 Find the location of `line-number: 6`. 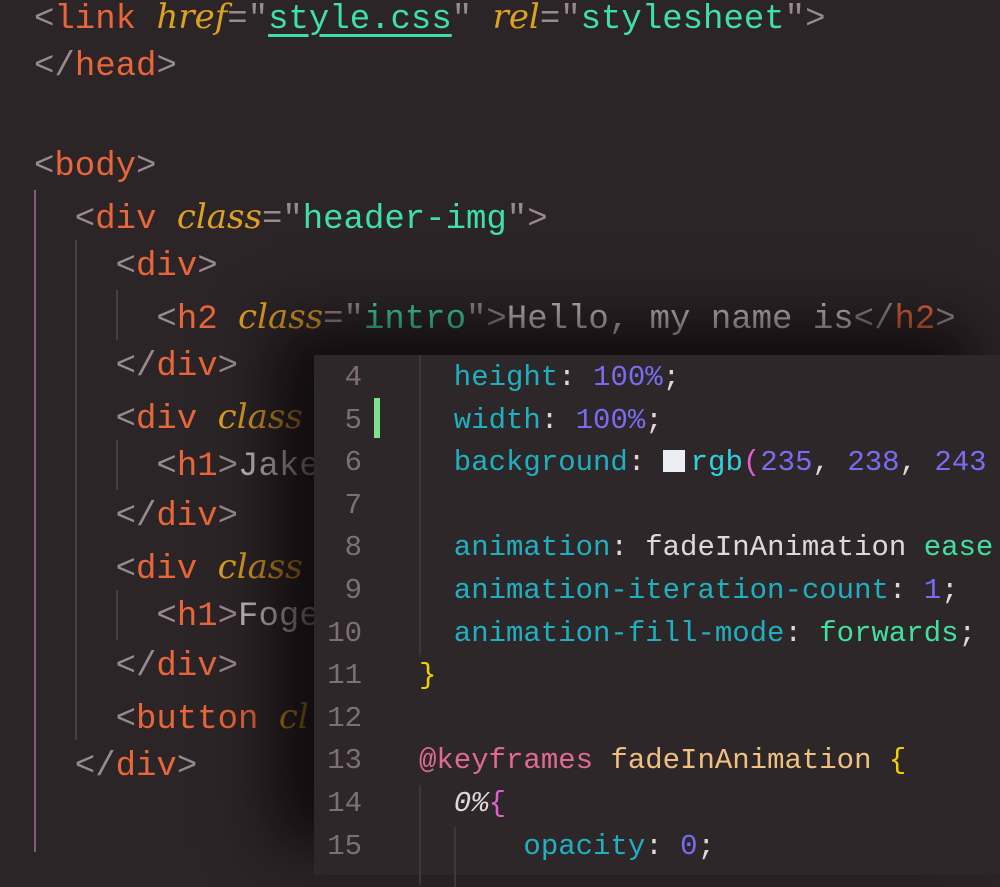

line-number: 6 is located at coordinates (353, 463).